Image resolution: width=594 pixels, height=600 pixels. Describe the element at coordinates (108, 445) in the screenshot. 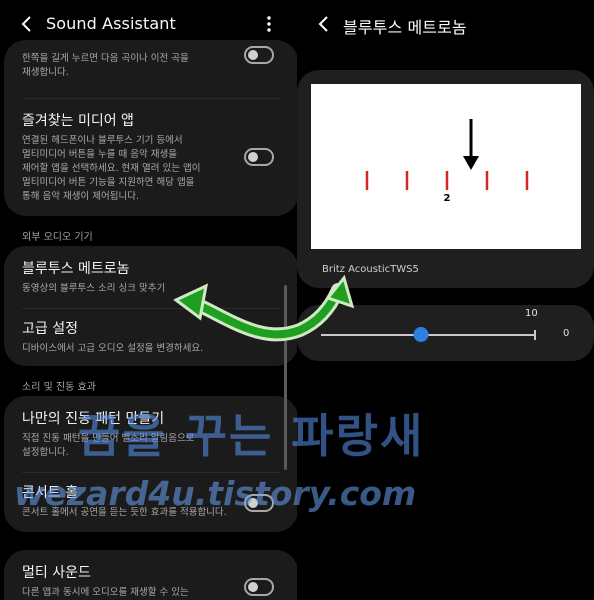

I see `my-vibration-desc: 직접 진동 패턴을 만들어 벨소리 알림음으로 설정합니다.` at that location.